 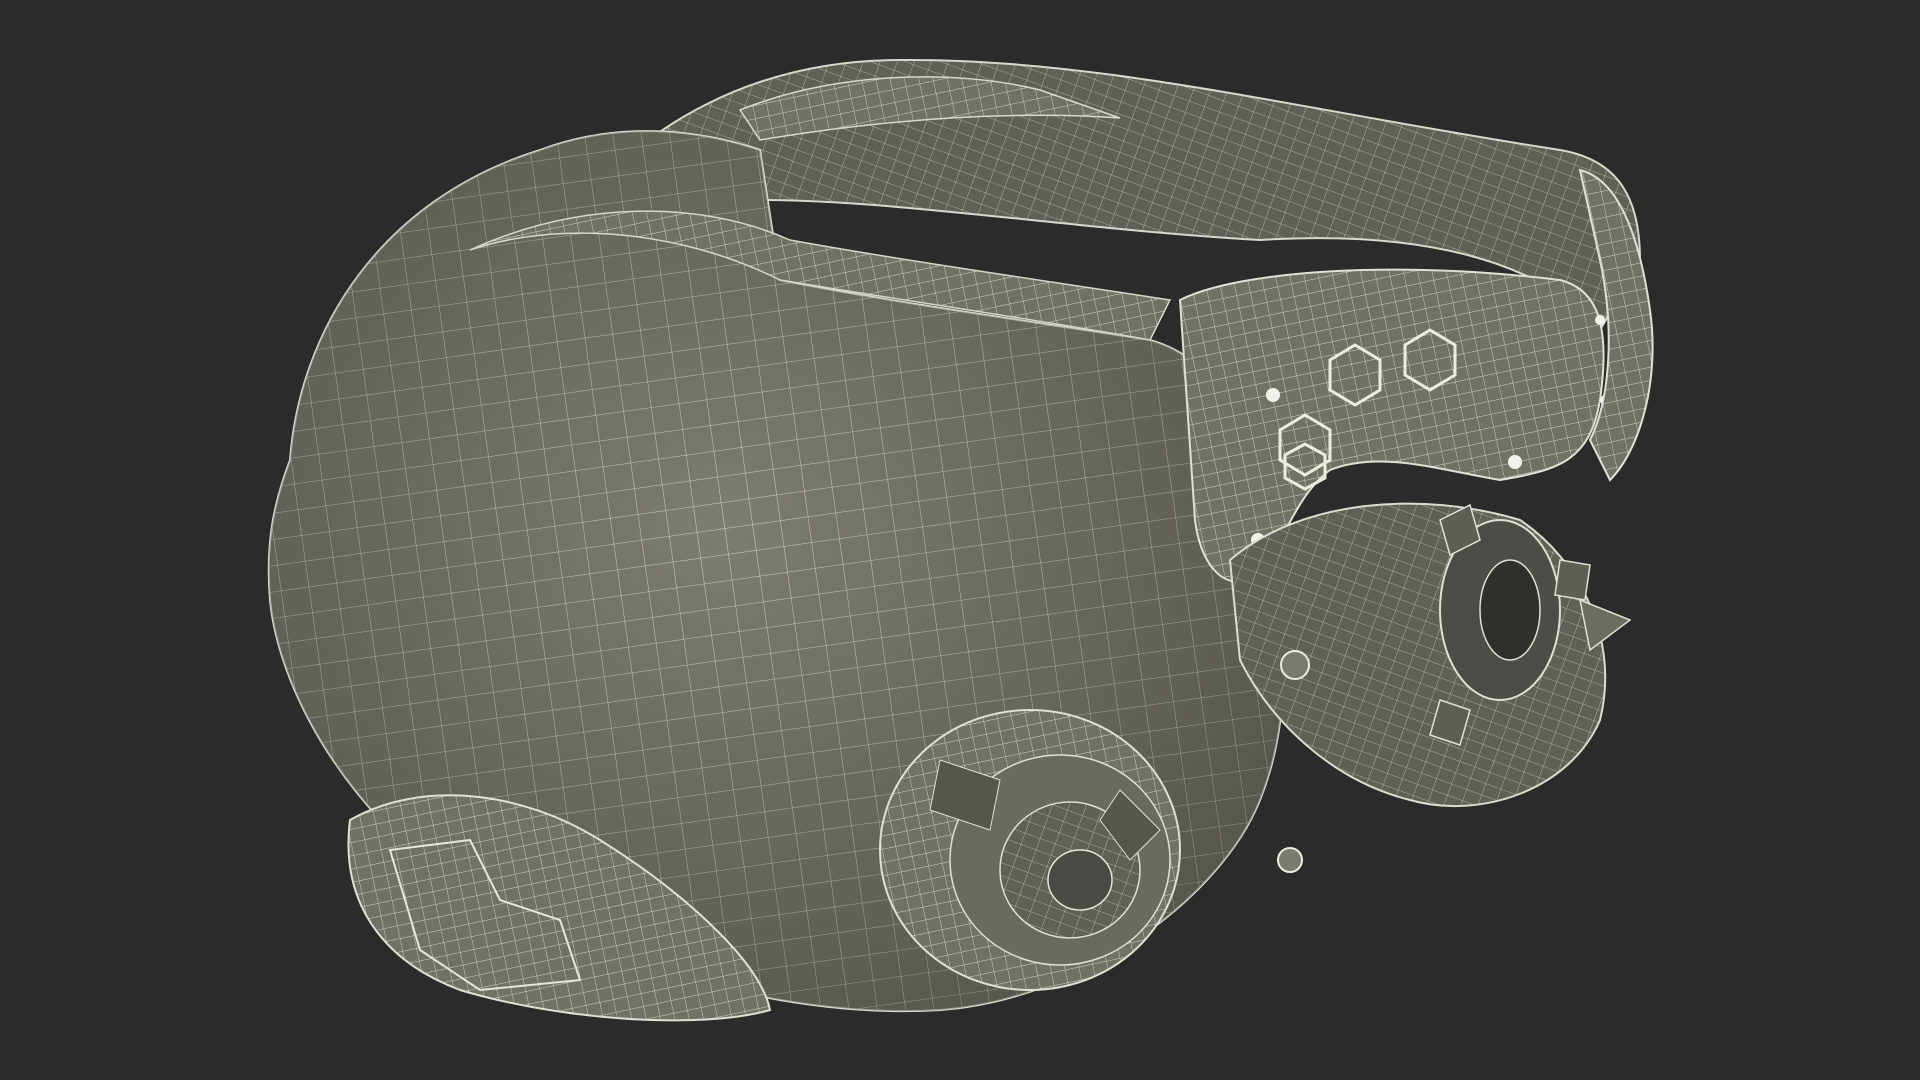 What do you see at coordinates (1430, 687) in the screenshot?
I see `side-valve` at bounding box center [1430, 687].